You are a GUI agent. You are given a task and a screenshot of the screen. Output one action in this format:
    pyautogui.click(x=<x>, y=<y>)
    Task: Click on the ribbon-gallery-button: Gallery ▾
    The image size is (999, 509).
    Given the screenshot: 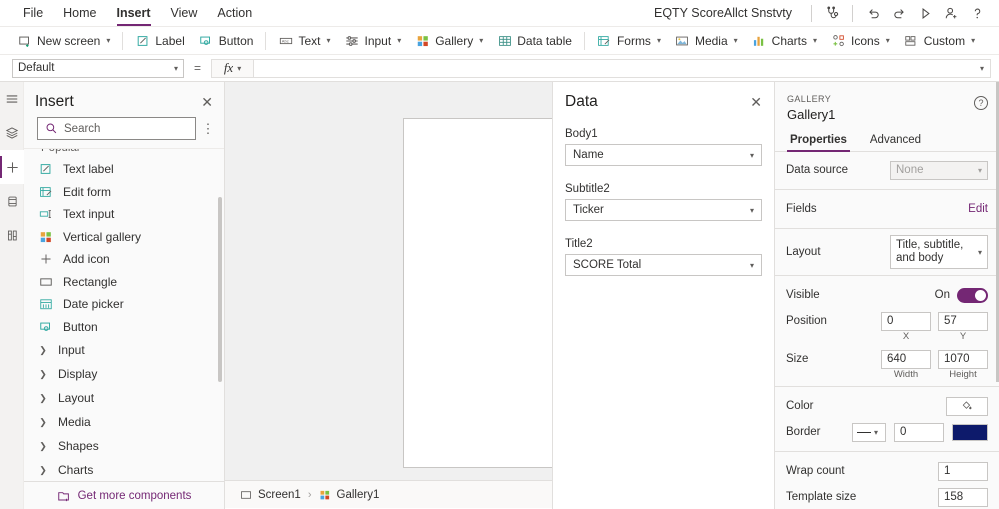 What is the action you would take?
    pyautogui.click(x=449, y=41)
    